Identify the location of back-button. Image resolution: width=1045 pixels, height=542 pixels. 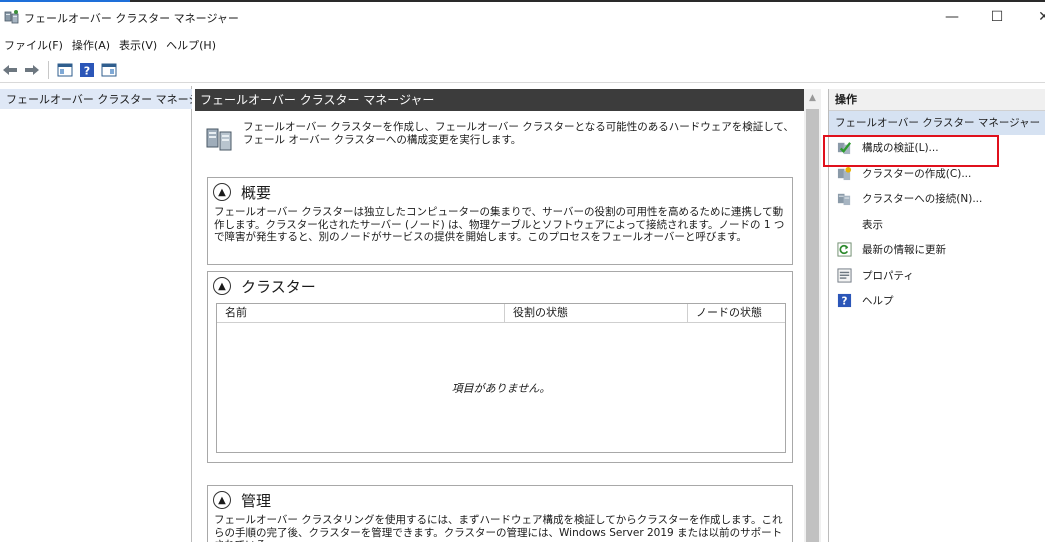
(10, 70).